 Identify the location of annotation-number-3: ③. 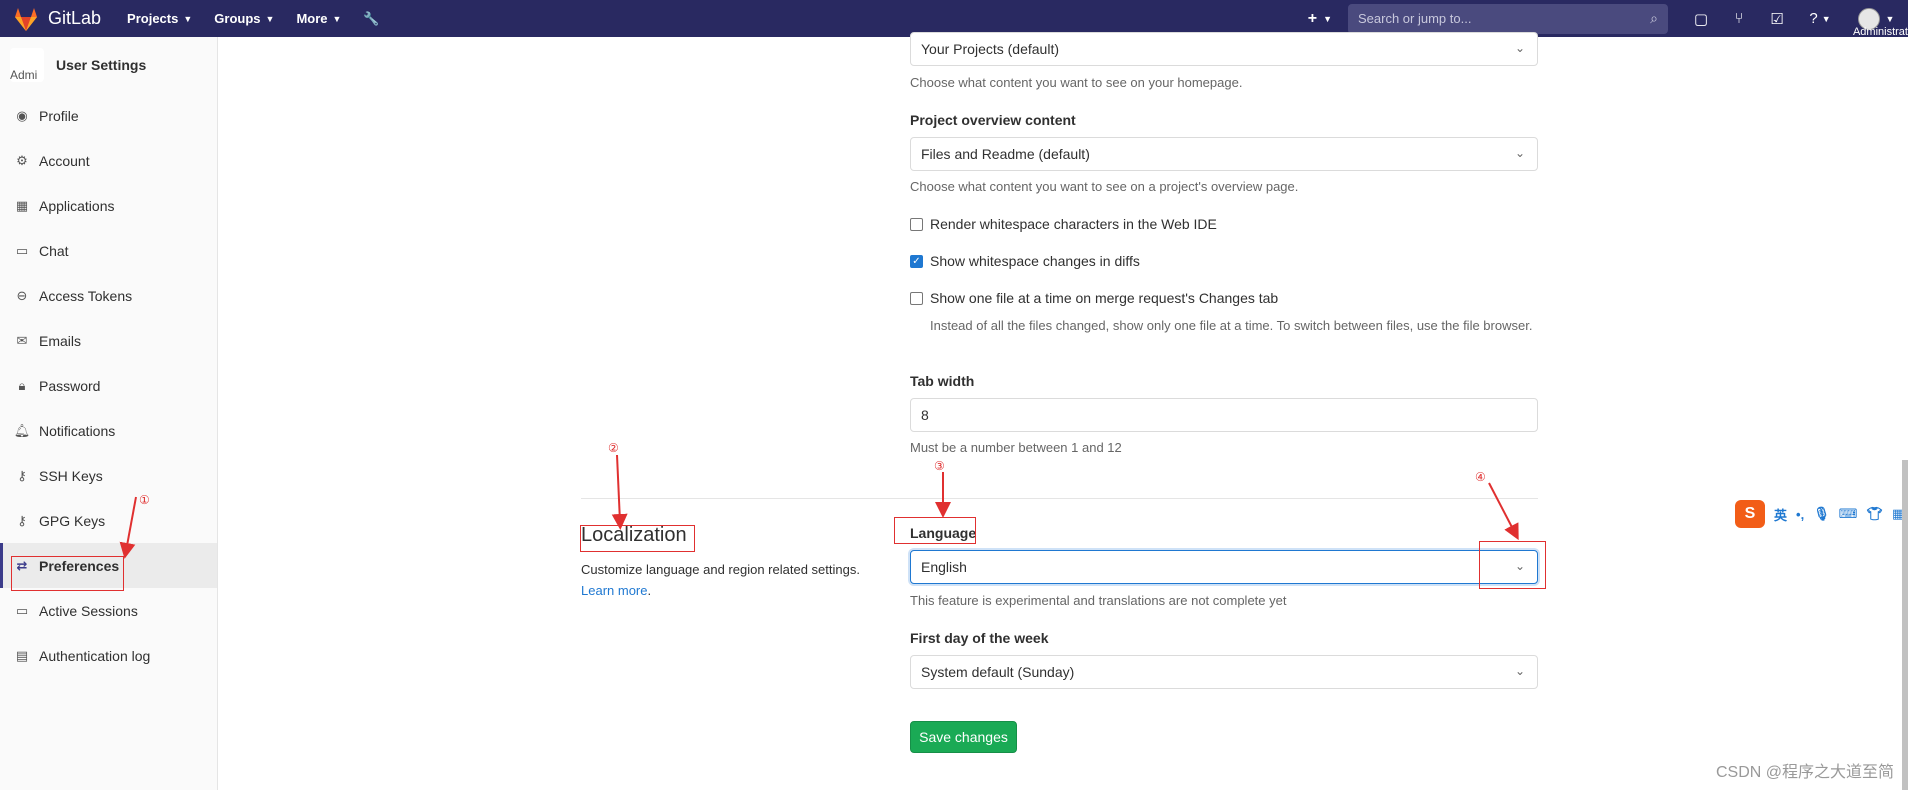
(939, 466).